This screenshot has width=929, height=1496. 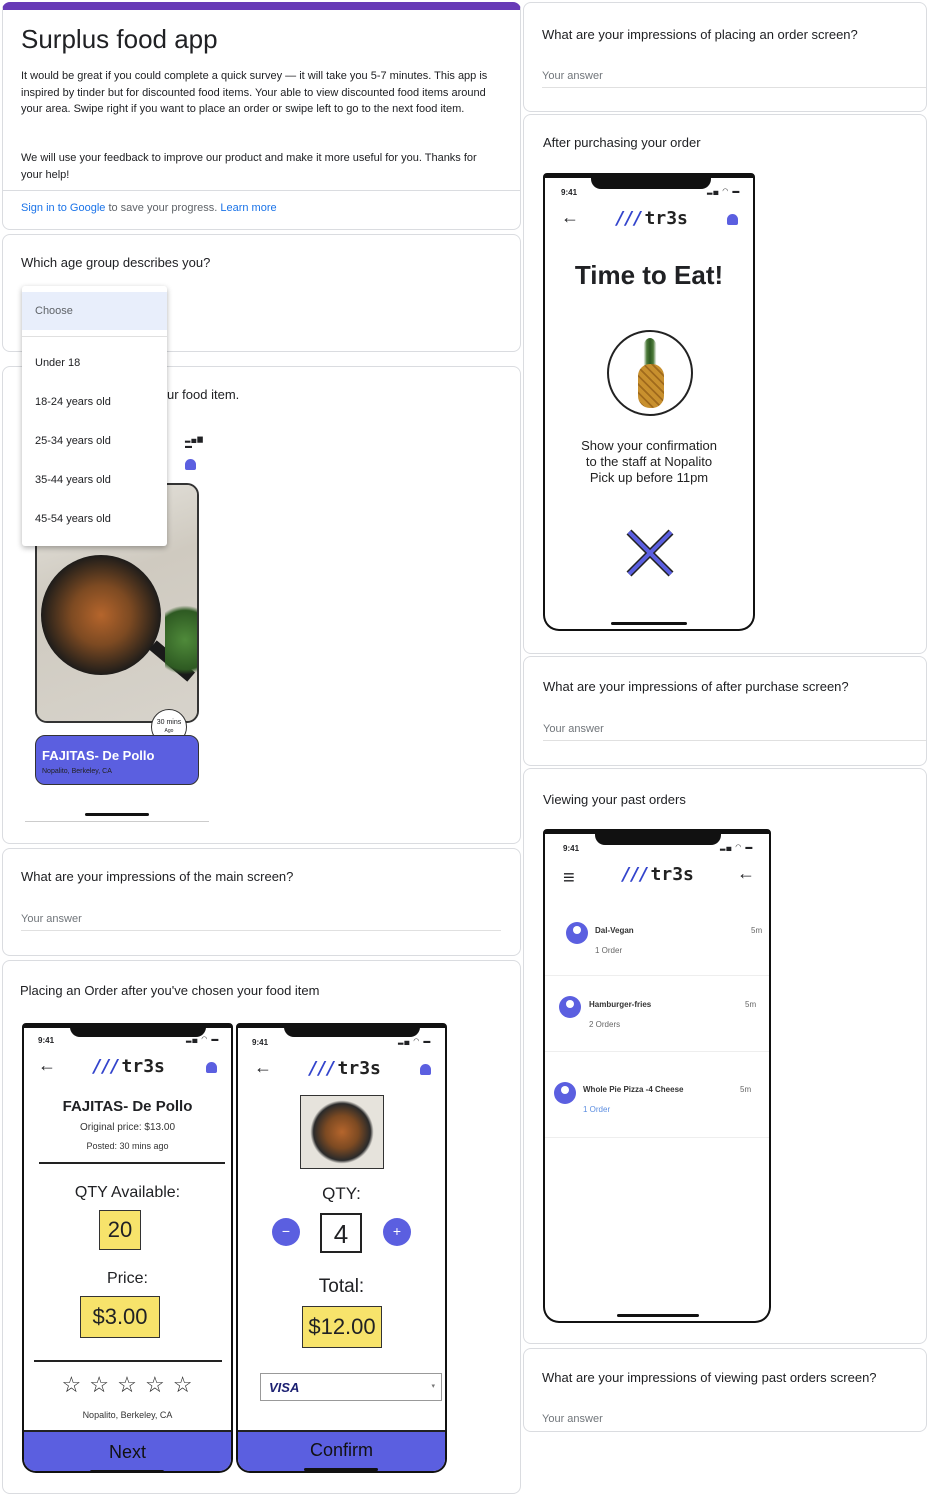 I want to click on qty-plus-button: +, so click(x=397, y=1232).